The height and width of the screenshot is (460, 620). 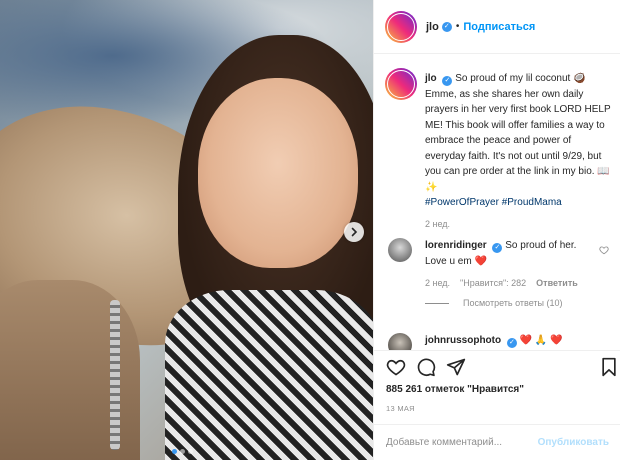 What do you see at coordinates (461, 442) in the screenshot?
I see `comment-input` at bounding box center [461, 442].